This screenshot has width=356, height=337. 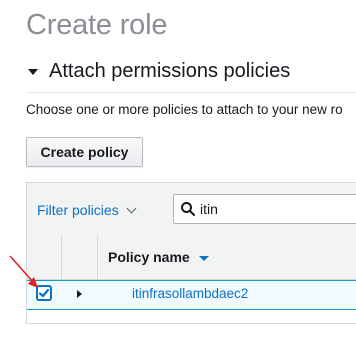 What do you see at coordinates (149, 257) in the screenshot?
I see `column-header-label: Policy name` at bounding box center [149, 257].